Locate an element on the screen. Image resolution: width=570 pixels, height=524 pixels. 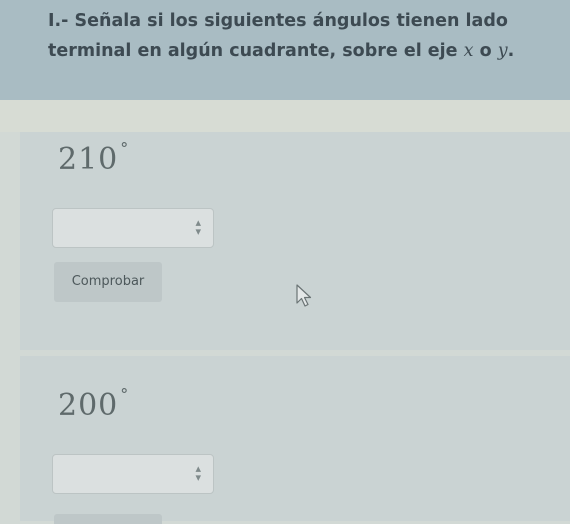
mouse-pointer-icon is located at coordinates (304, 295).